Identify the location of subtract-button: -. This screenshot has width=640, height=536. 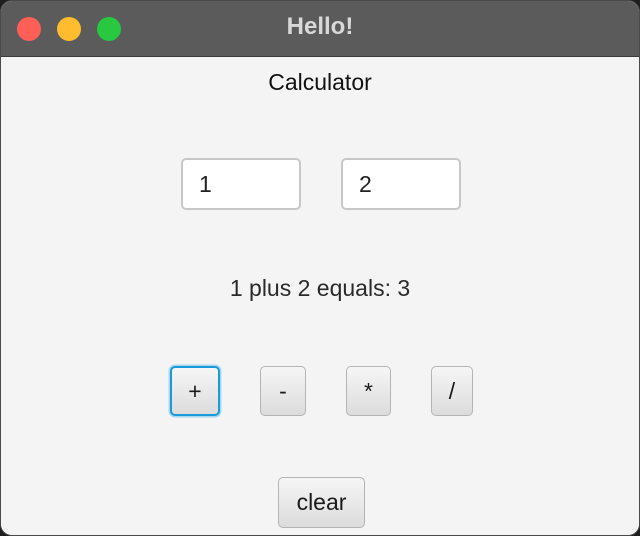
(283, 391).